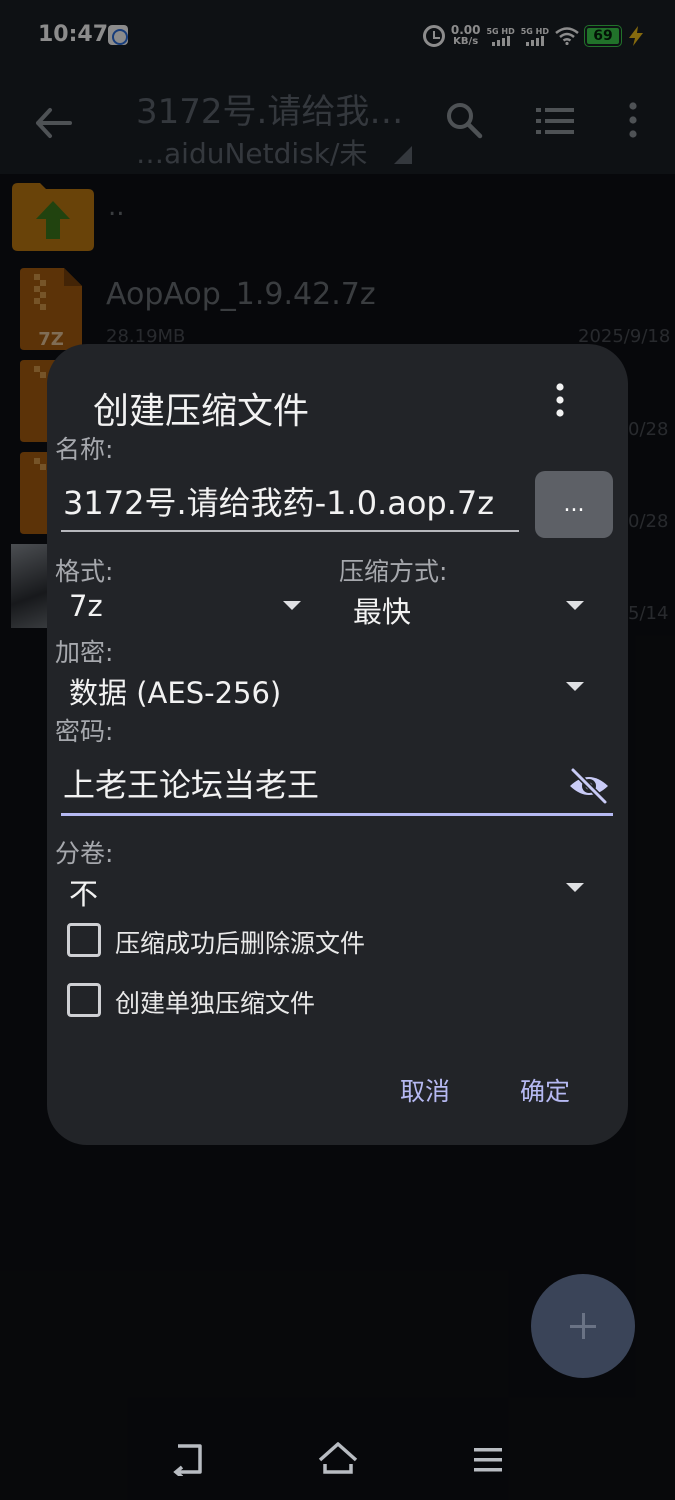 The width and height of the screenshot is (675, 1500). Describe the element at coordinates (84, 853) in the screenshot. I see `split-volume-label: 分卷:` at that location.